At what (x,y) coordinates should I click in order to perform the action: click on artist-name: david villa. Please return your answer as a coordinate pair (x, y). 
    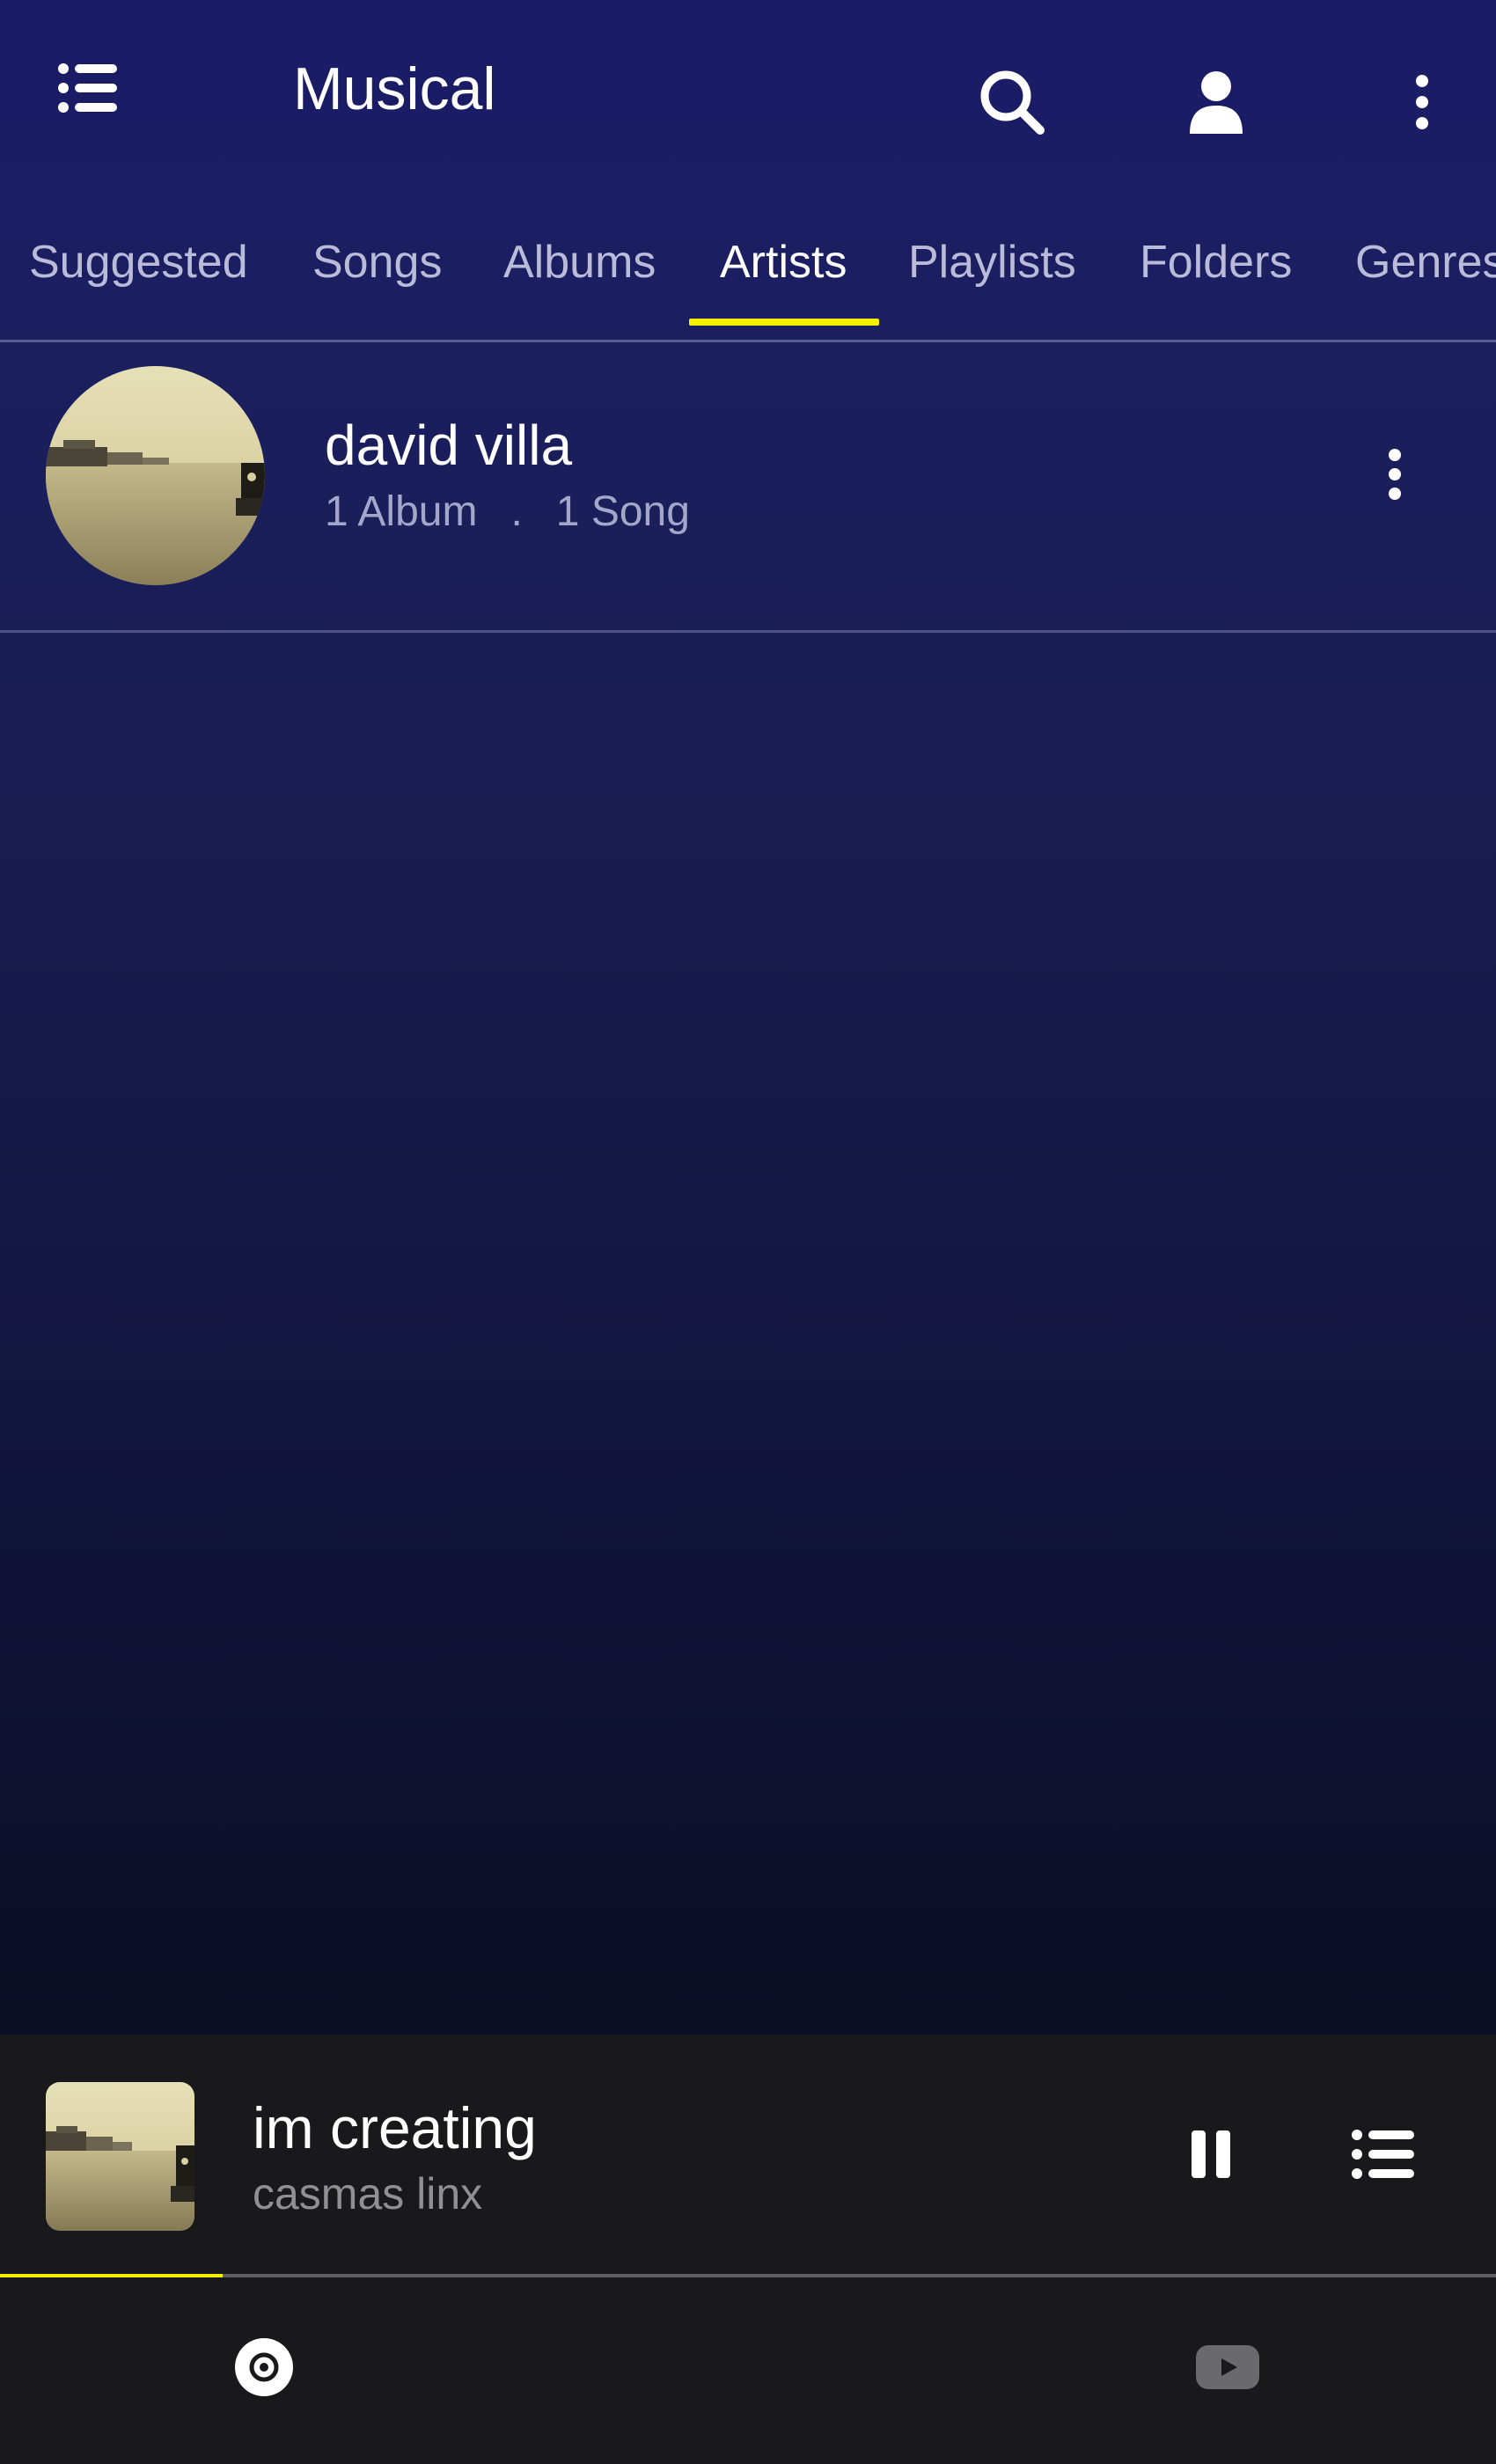
    Looking at the image, I should click on (449, 446).